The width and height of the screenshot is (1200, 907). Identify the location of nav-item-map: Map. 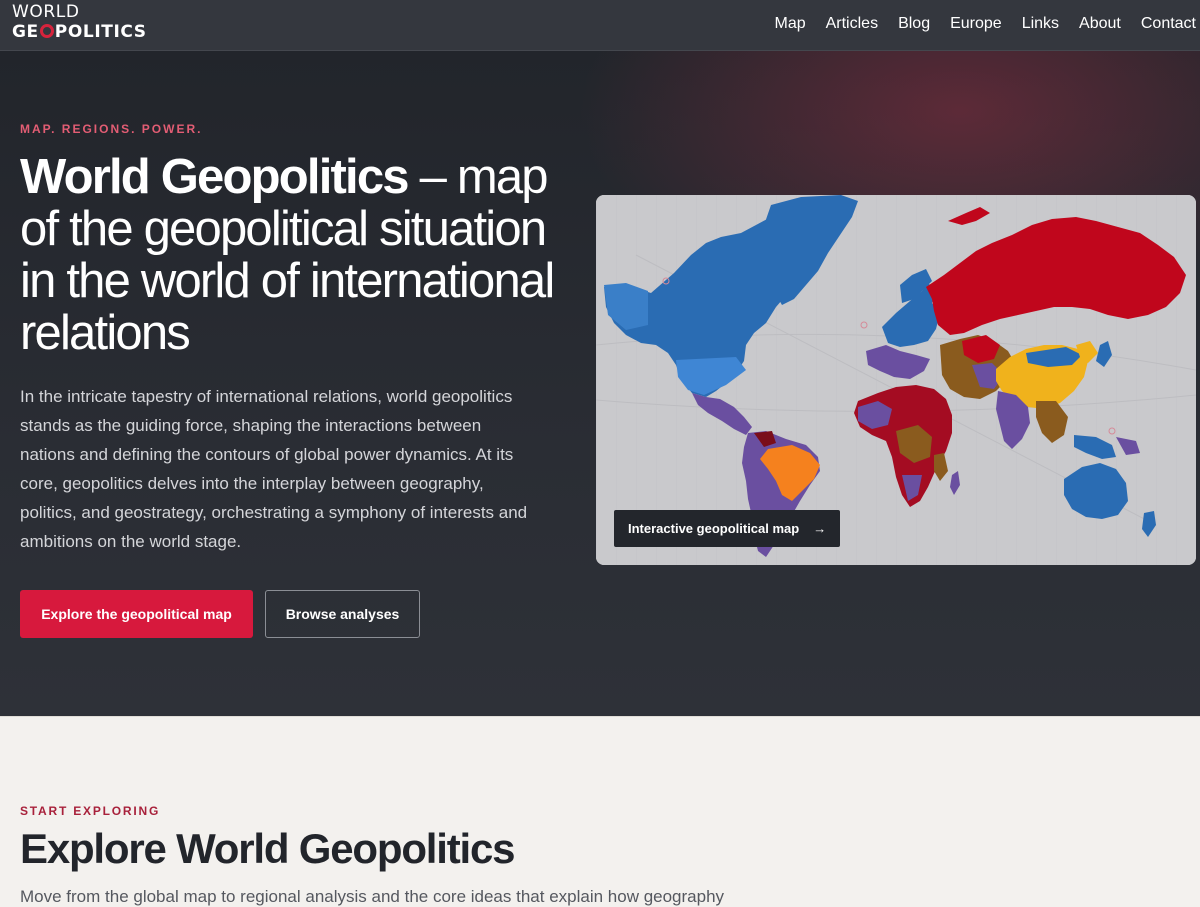
(789, 24).